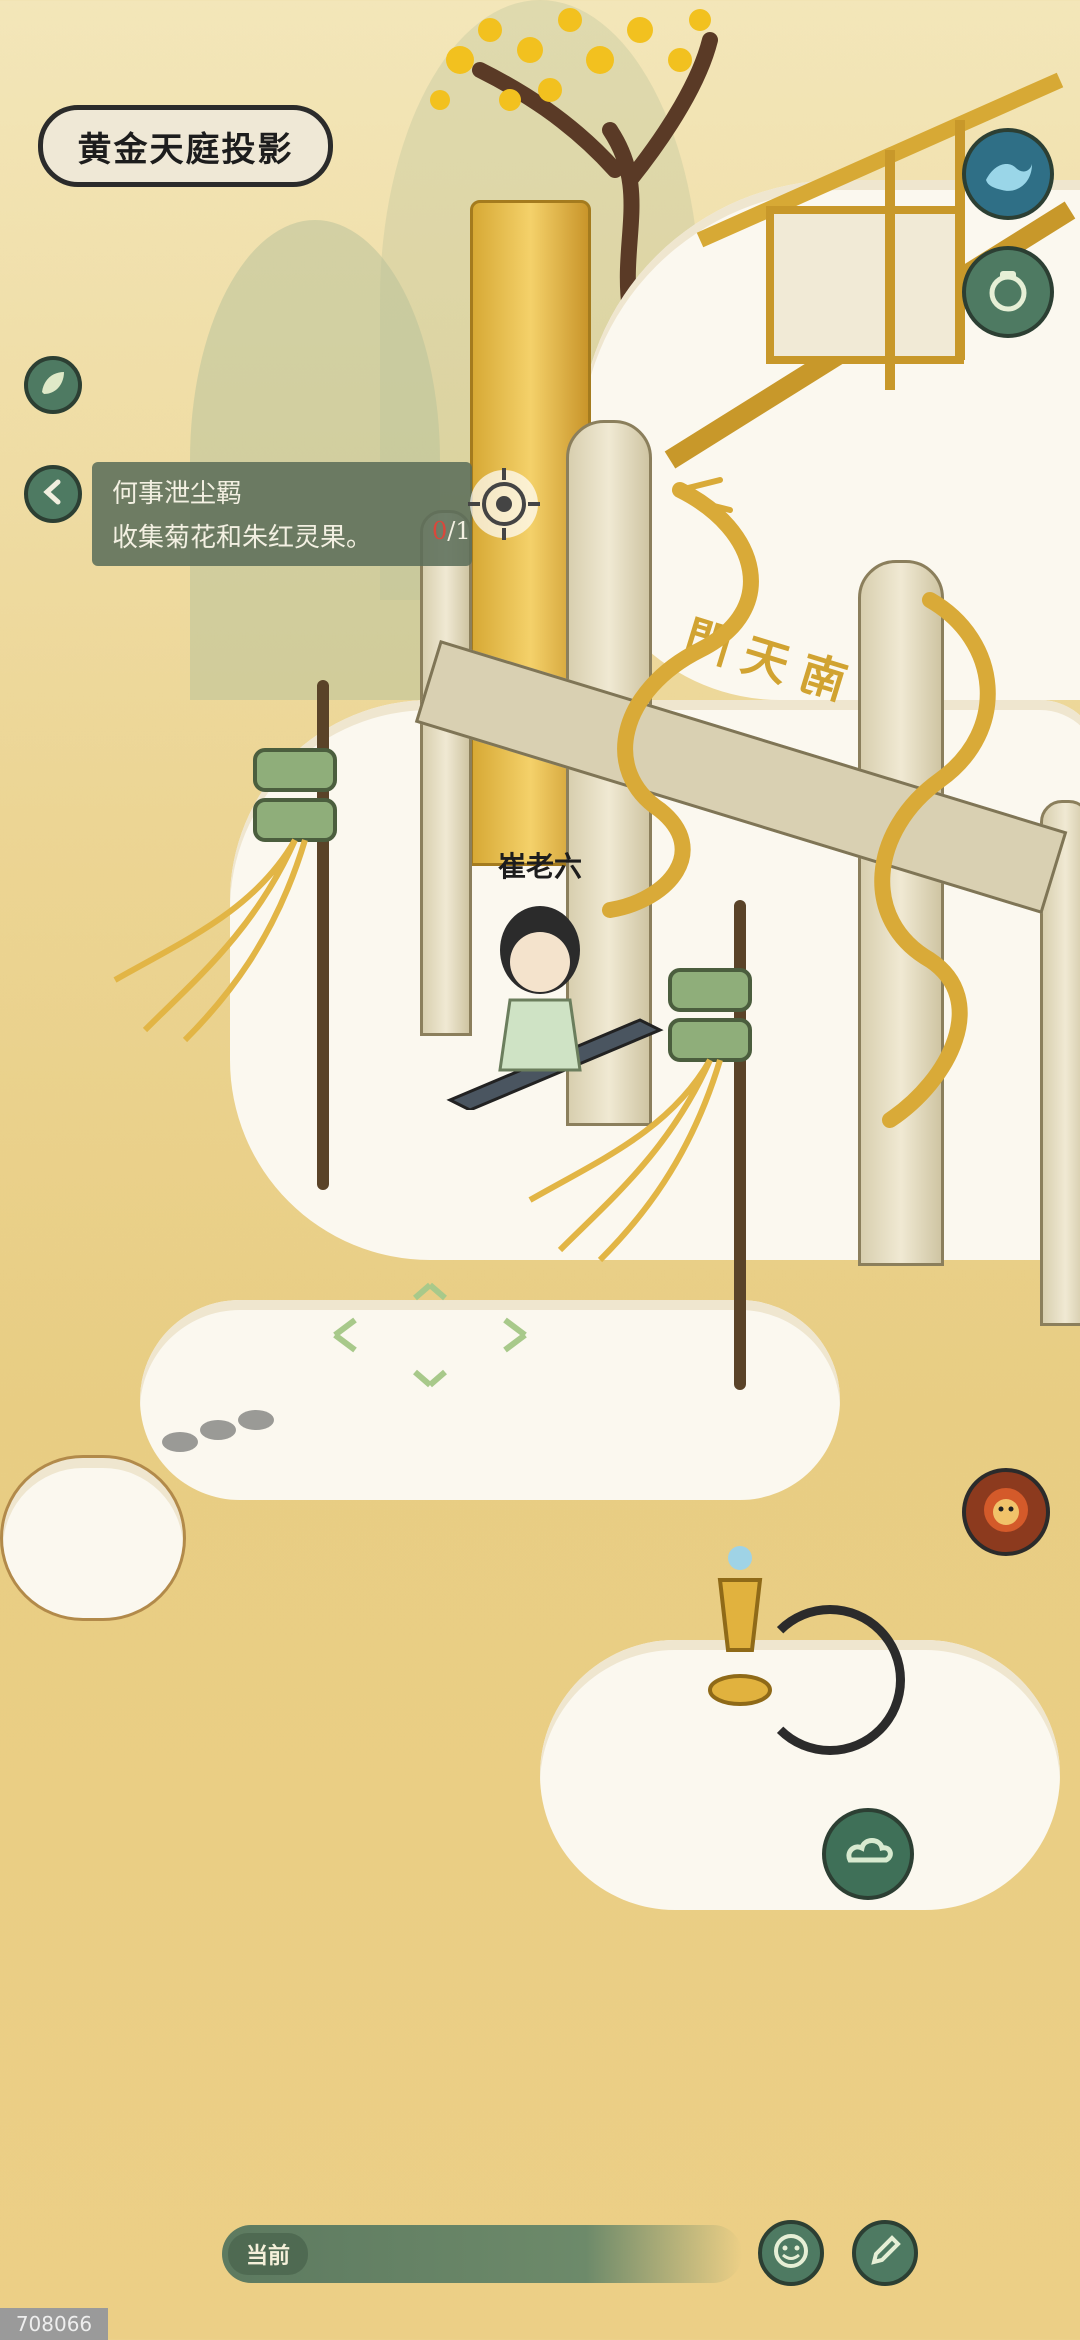 The image size is (1080, 2340). Describe the element at coordinates (440, 531) in the screenshot. I see `quest-progress-current: 0` at that location.